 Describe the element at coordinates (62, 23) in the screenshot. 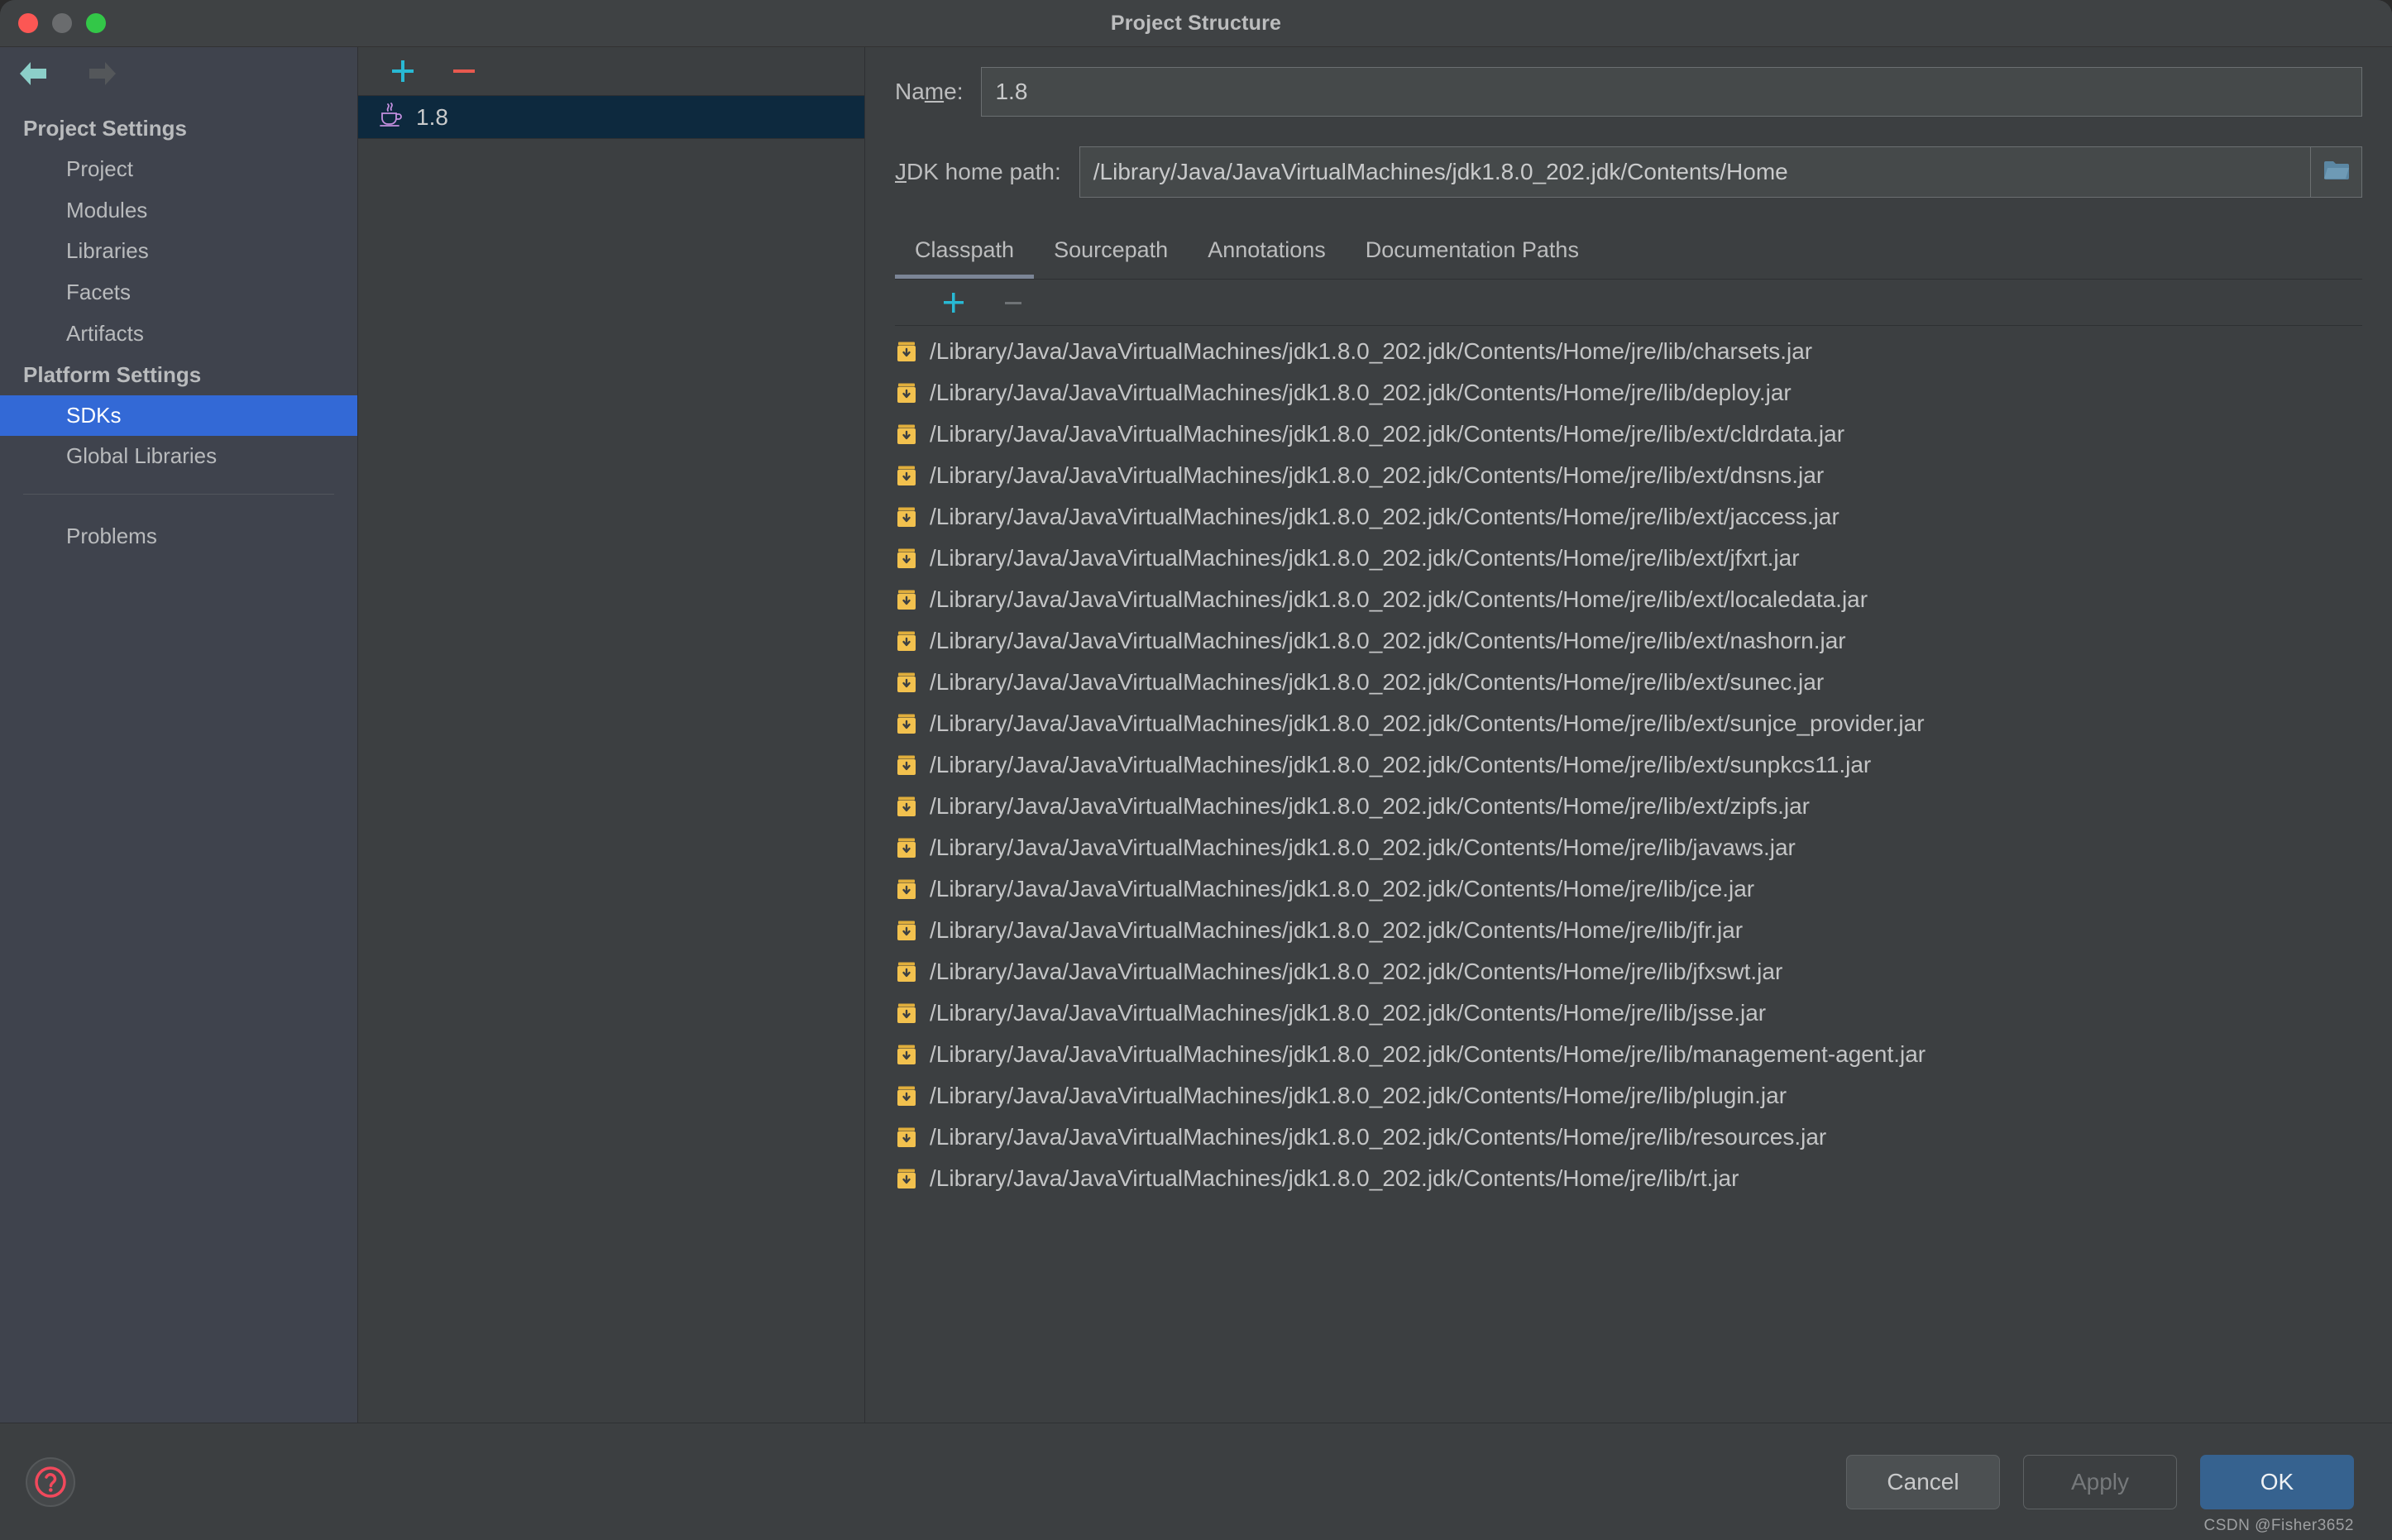

I see `minimize-window-button` at that location.